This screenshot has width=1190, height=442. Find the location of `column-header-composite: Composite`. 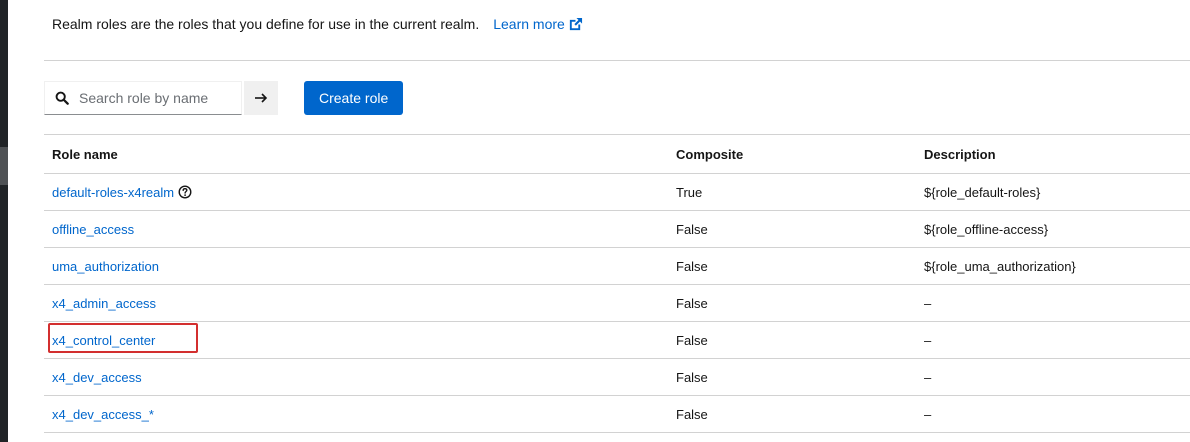

column-header-composite: Composite is located at coordinates (800, 154).